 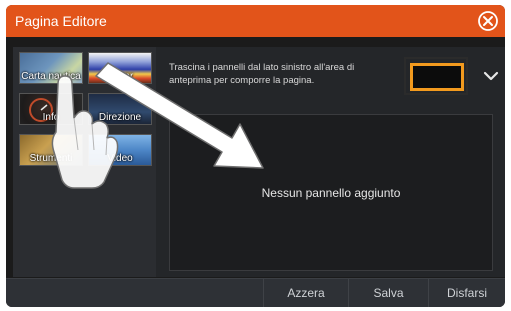 What do you see at coordinates (51, 68) in the screenshot?
I see `panel-chart: Carta nautica` at bounding box center [51, 68].